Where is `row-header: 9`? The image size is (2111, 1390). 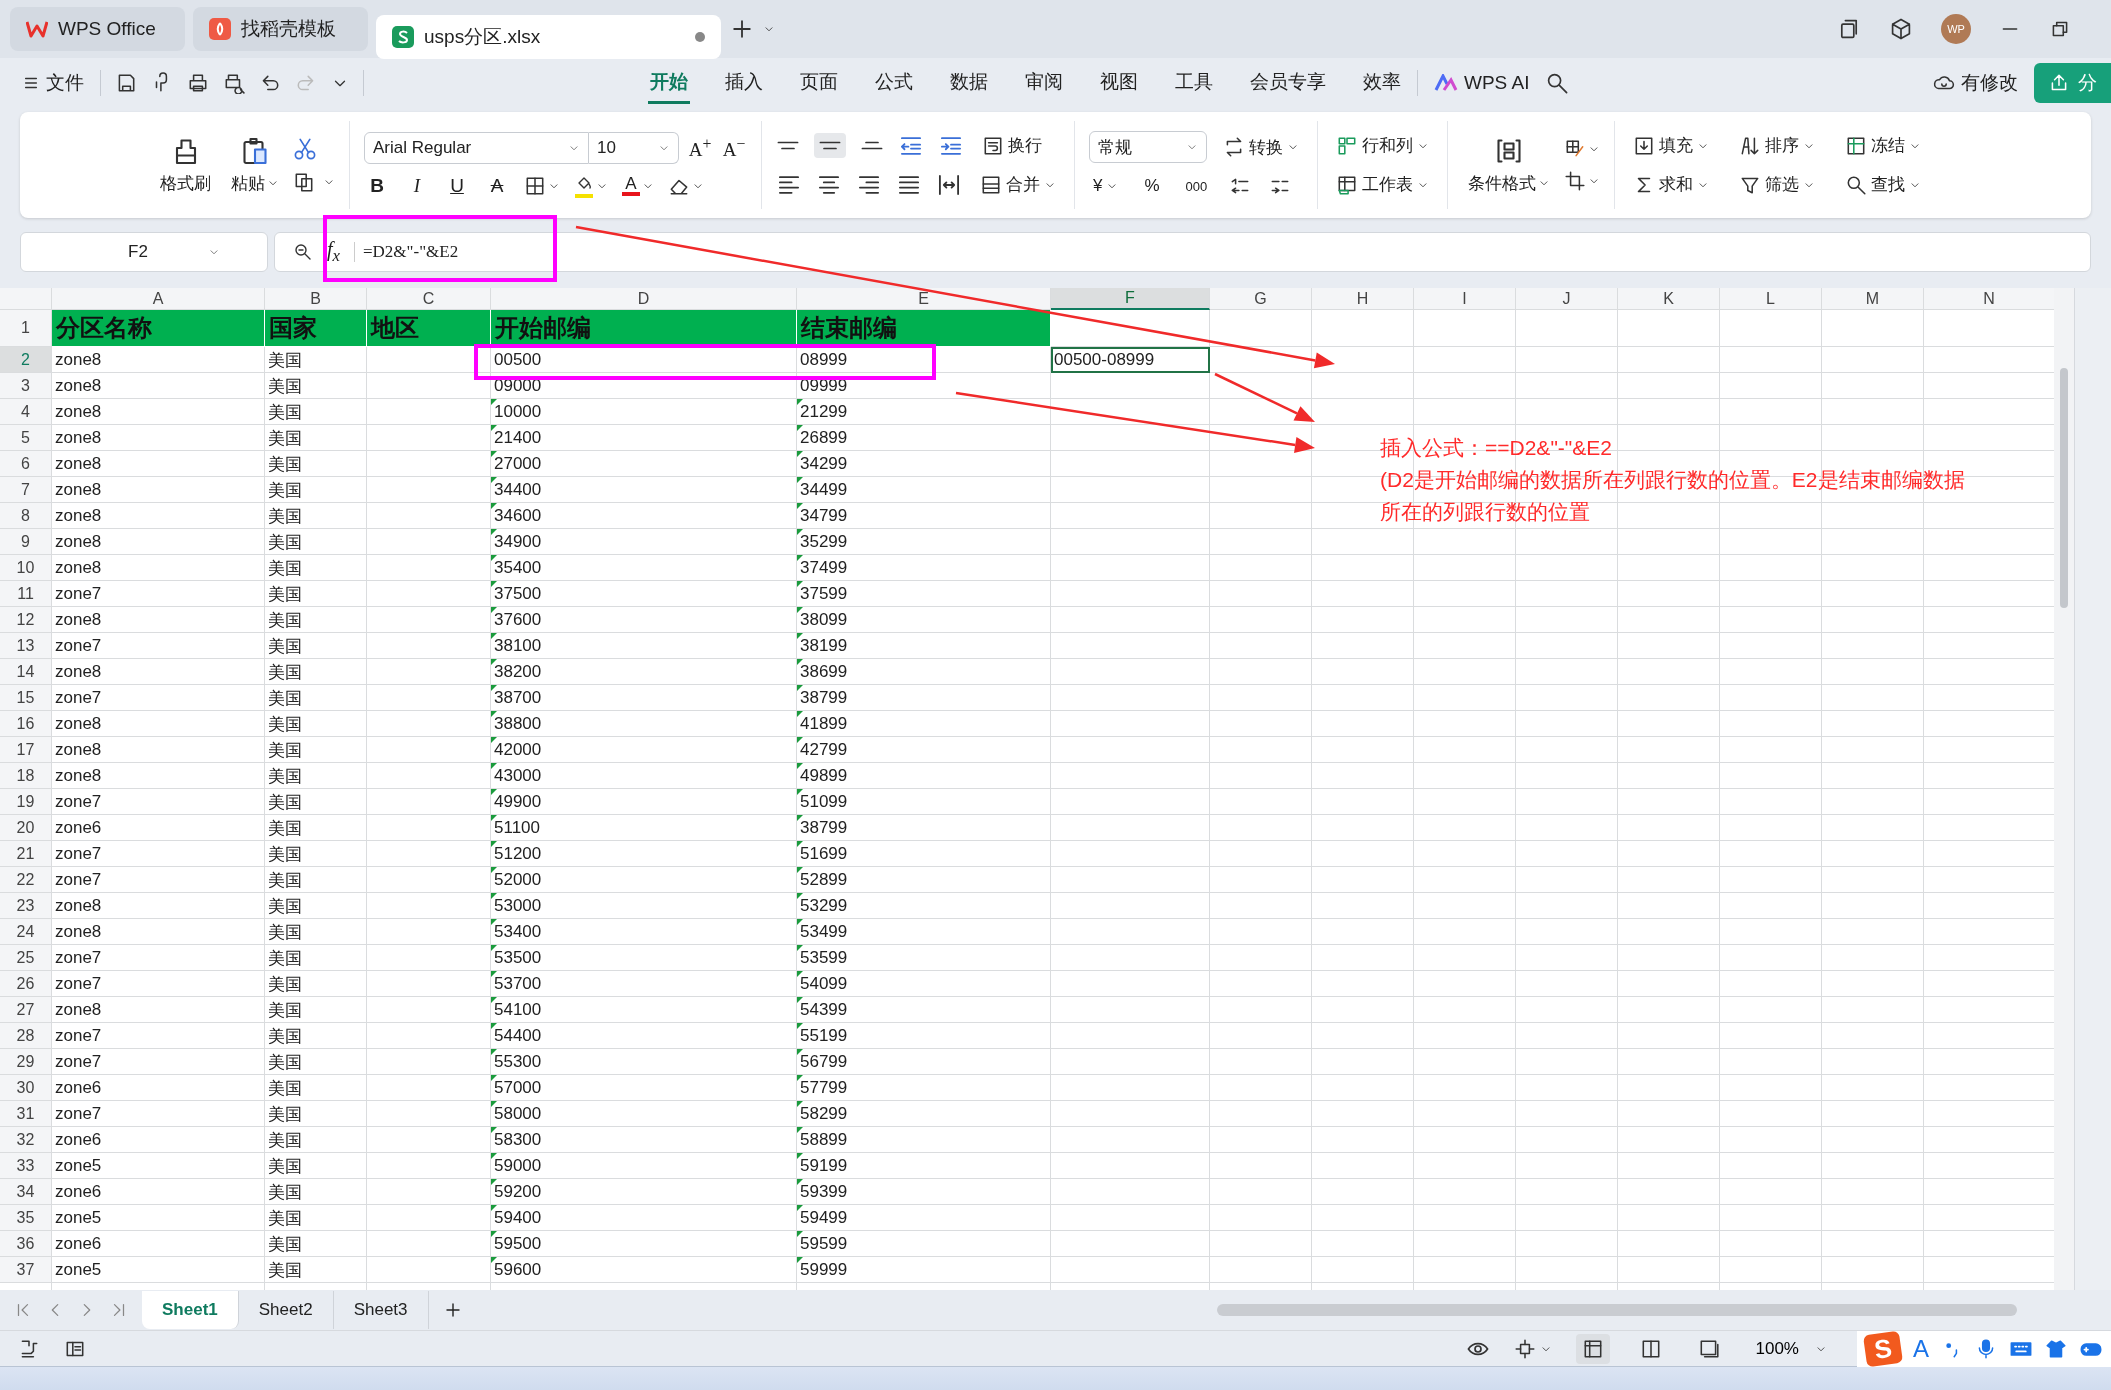 row-header: 9 is located at coordinates (26, 542).